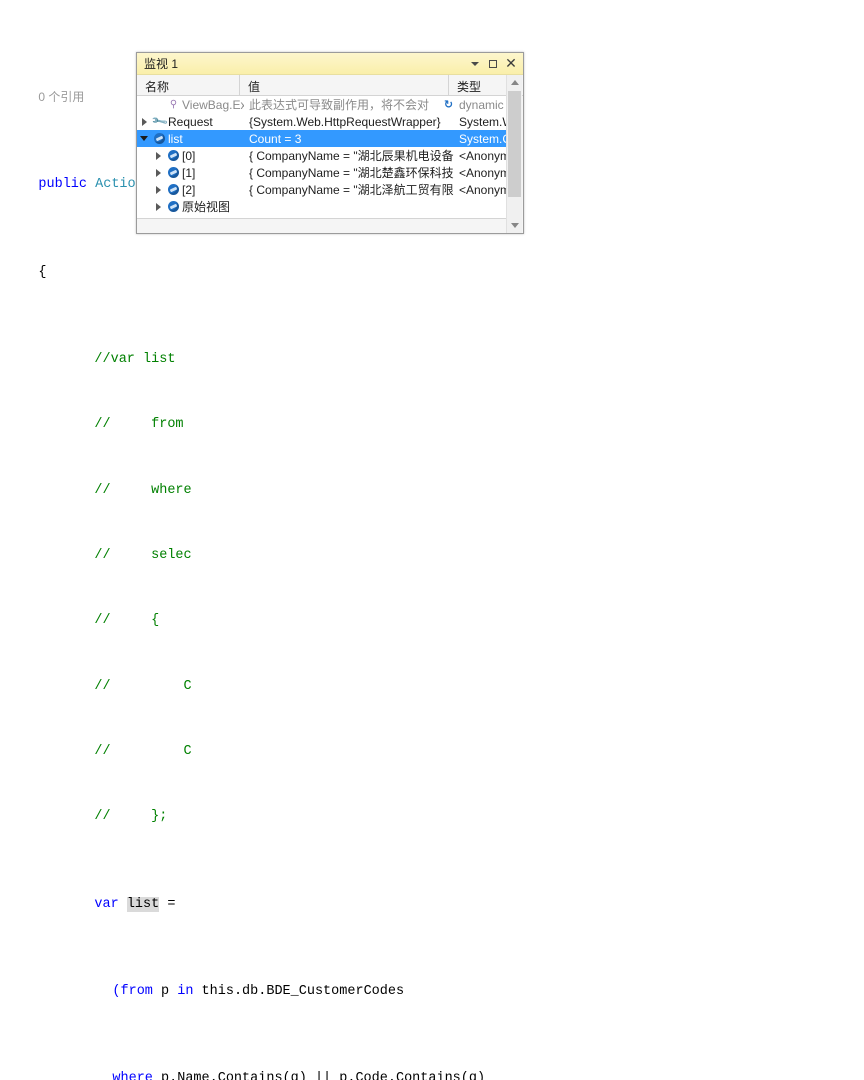 The height and width of the screenshot is (1080, 864). What do you see at coordinates (330, 64) in the screenshot?
I see `watch-window-titlebar: 监视 1 ✕` at bounding box center [330, 64].